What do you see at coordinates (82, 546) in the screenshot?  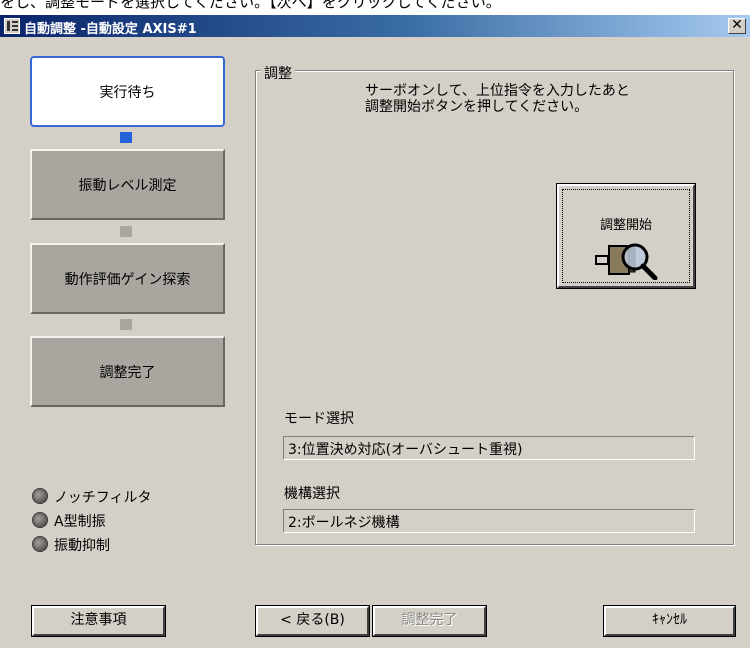 I see `vibration-suppression-label: 振動抑制` at bounding box center [82, 546].